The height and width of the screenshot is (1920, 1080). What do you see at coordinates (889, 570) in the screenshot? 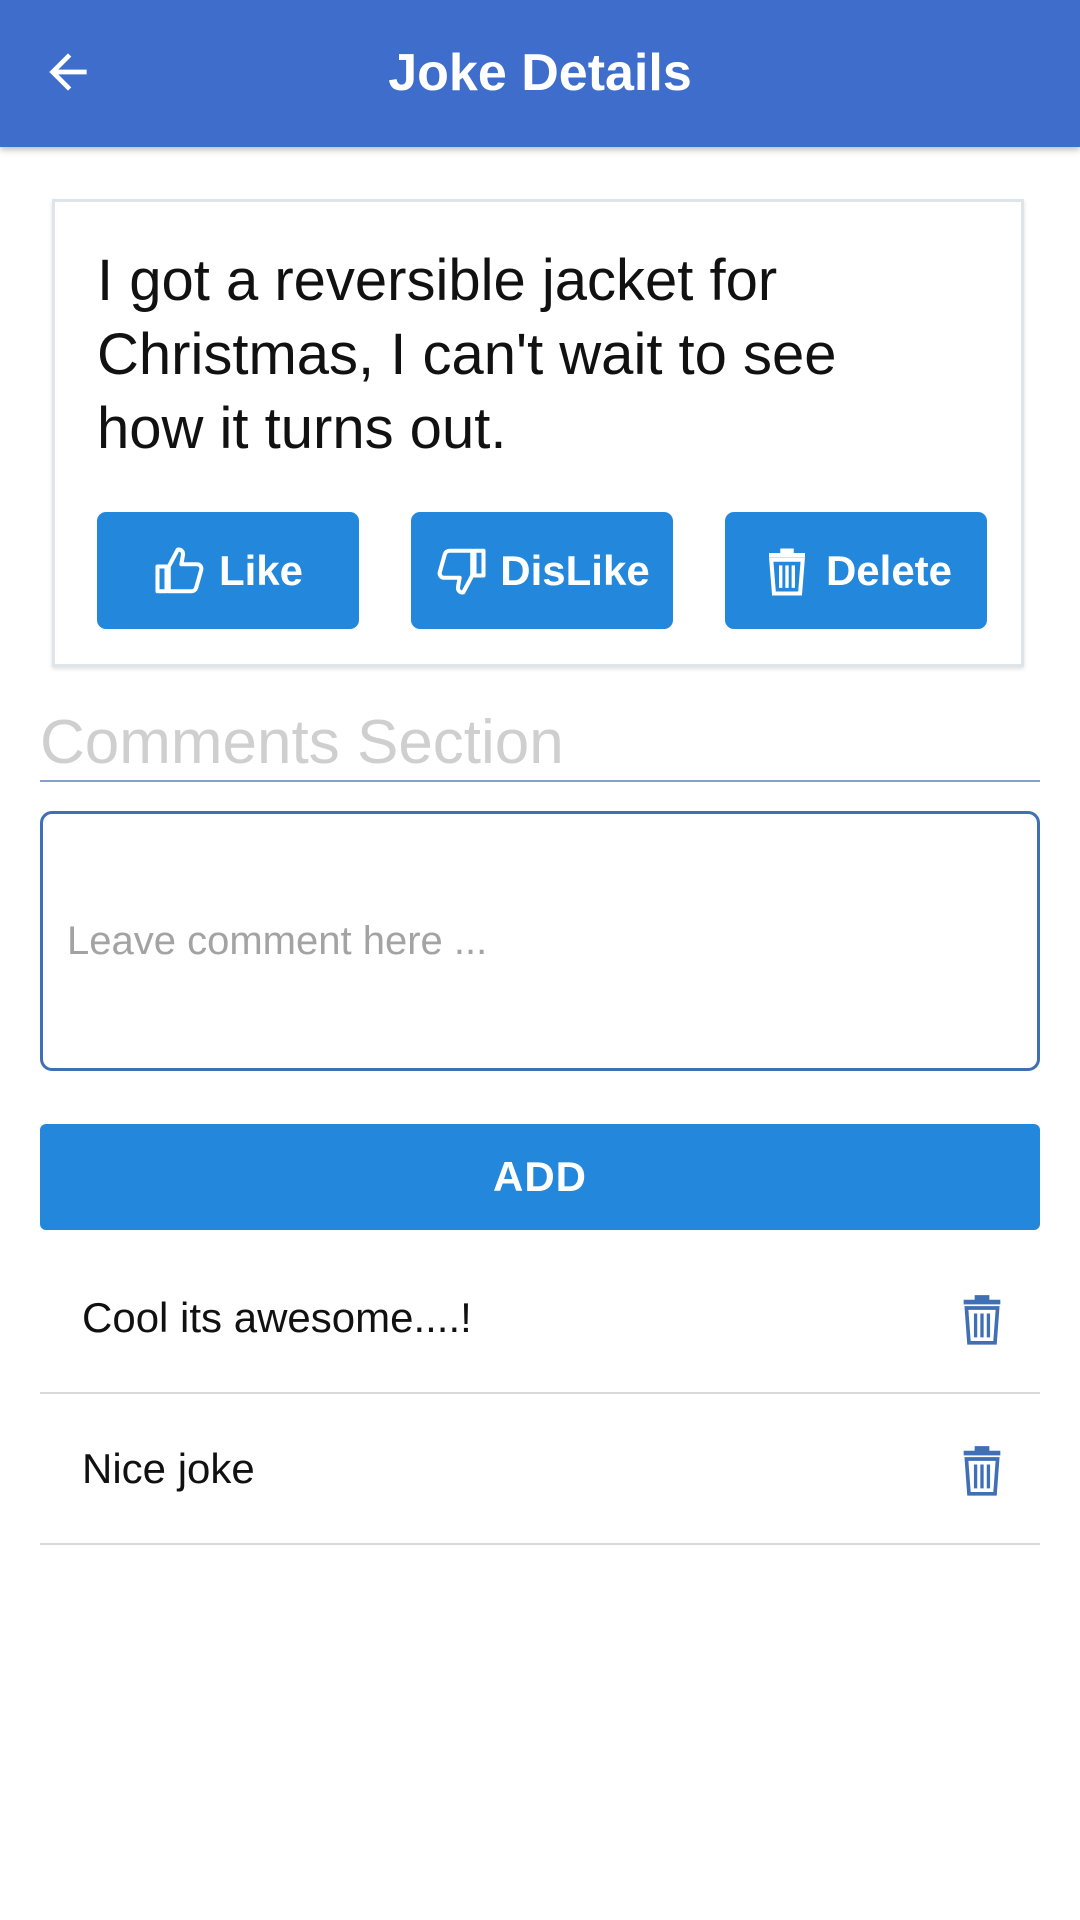
I see `delete-label: Delete` at bounding box center [889, 570].